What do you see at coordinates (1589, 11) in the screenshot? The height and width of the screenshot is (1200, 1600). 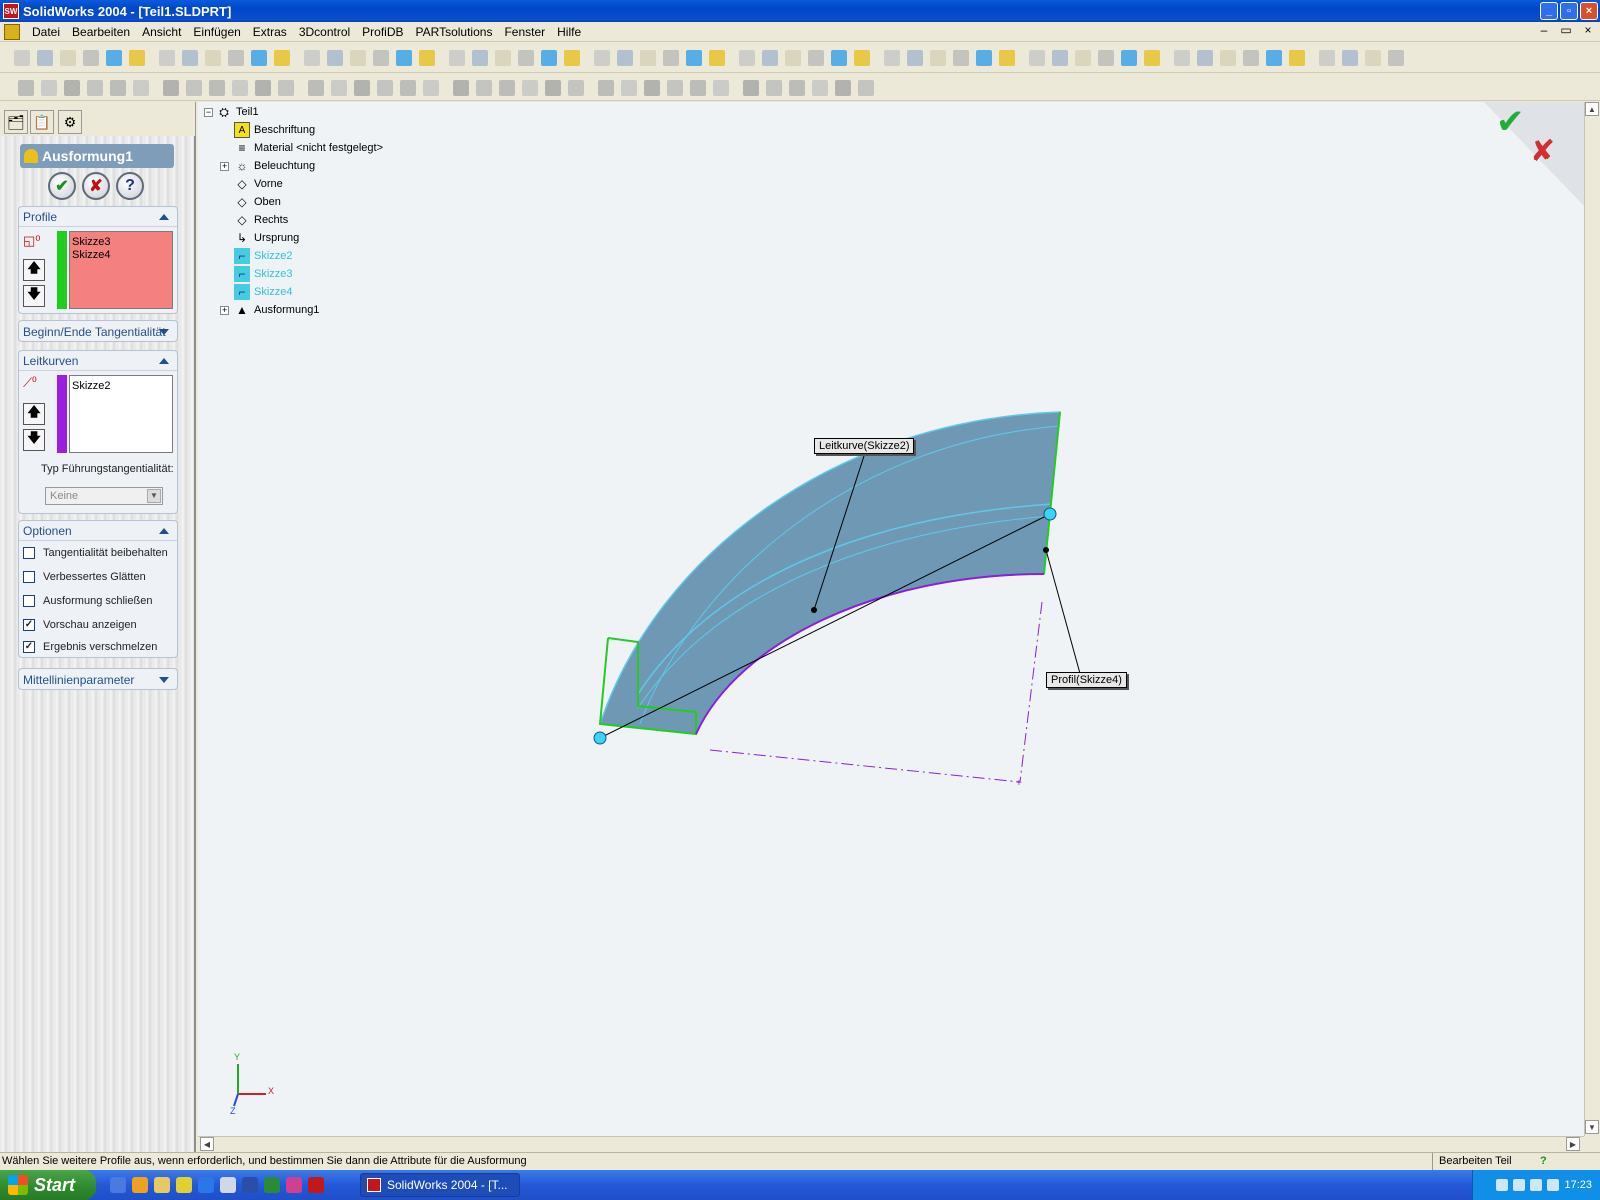 I see `close-button: ×` at bounding box center [1589, 11].